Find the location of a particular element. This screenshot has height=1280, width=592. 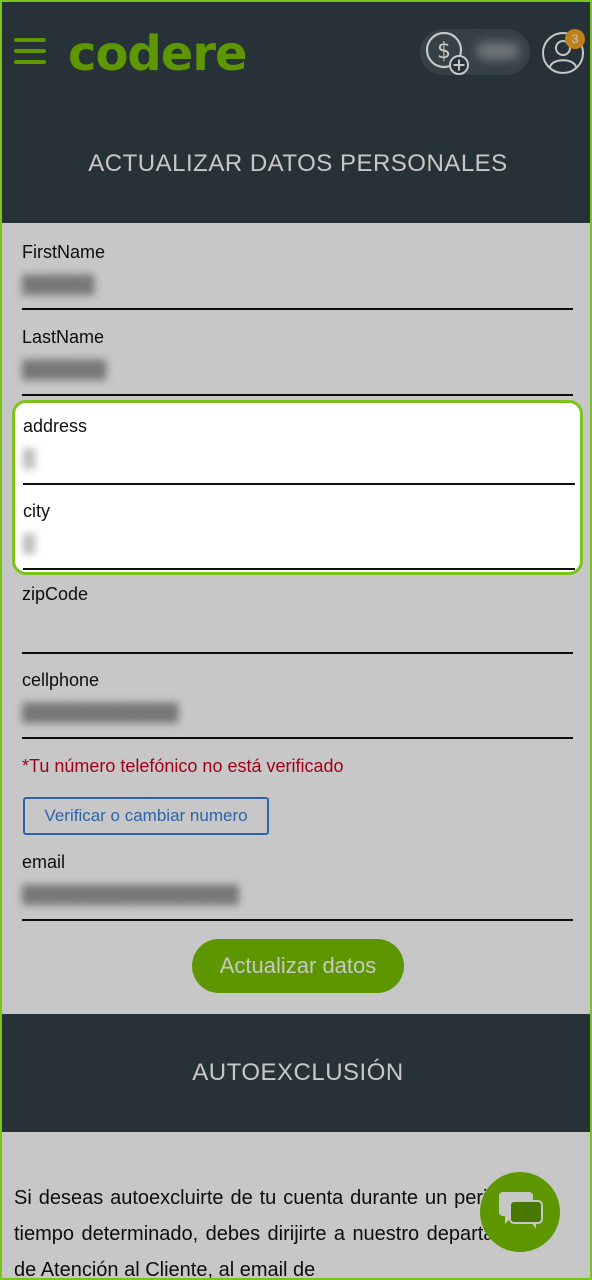

update-data-button: Actualizar datos is located at coordinates (298, 966).